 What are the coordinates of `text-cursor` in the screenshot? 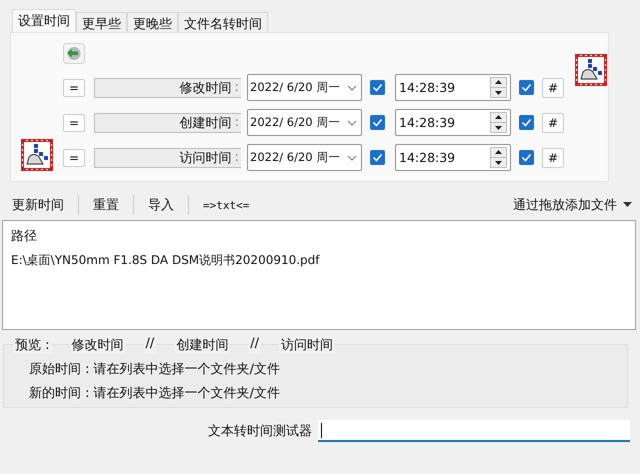 It's located at (321, 430).